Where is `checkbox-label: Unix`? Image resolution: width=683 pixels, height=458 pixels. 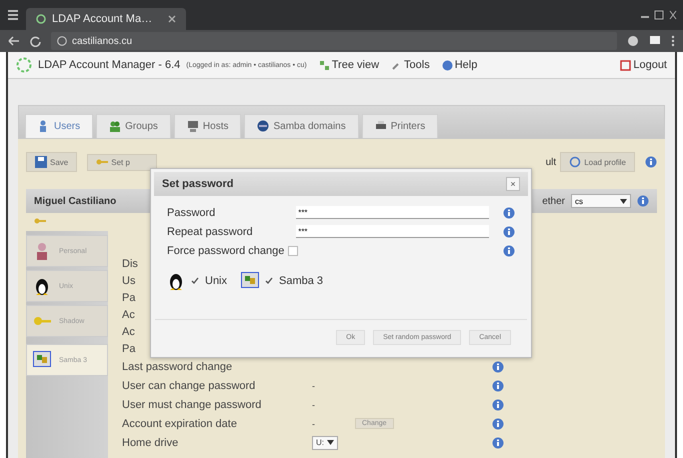 checkbox-label: Unix is located at coordinates (216, 281).